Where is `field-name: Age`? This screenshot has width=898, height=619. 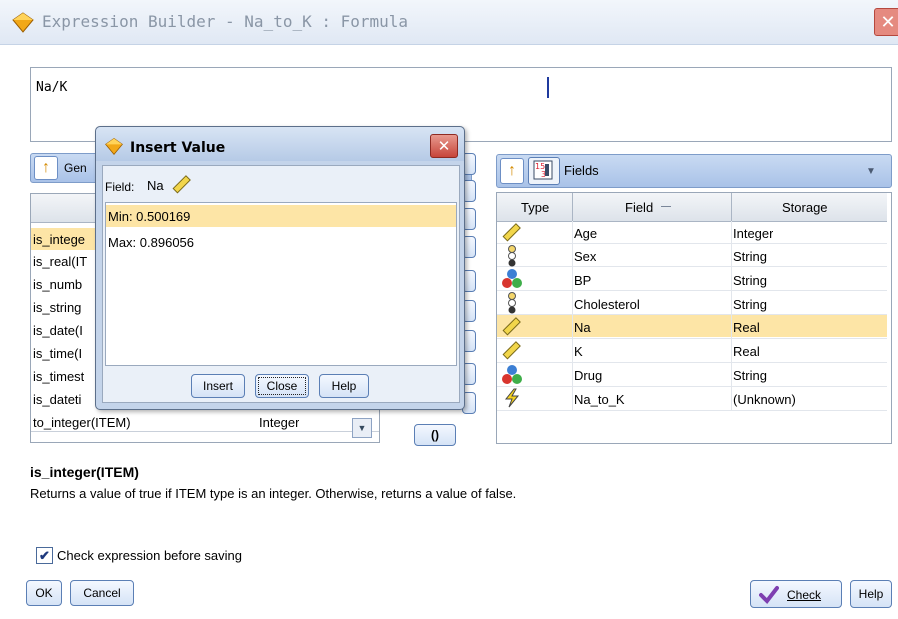 field-name: Age is located at coordinates (585, 233).